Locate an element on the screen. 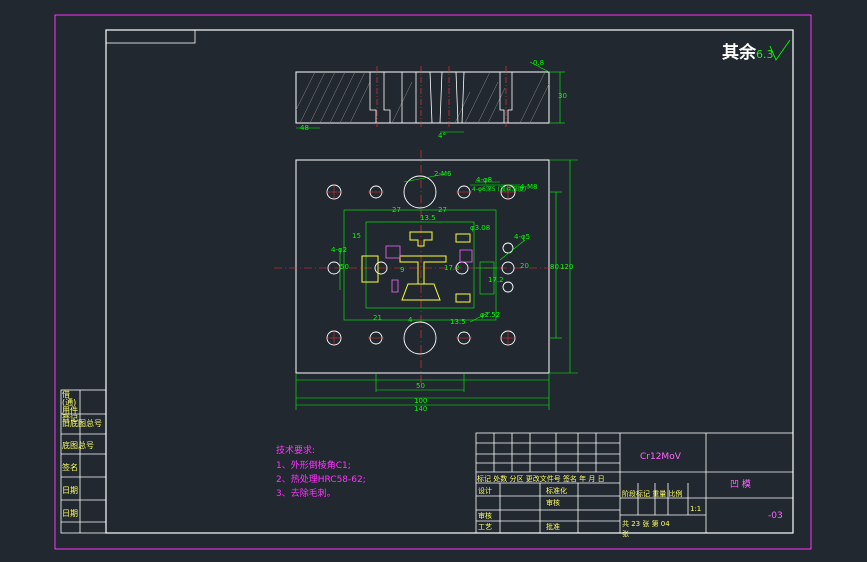  surface-roughness: 其余6.3 is located at coordinates (748, 50).